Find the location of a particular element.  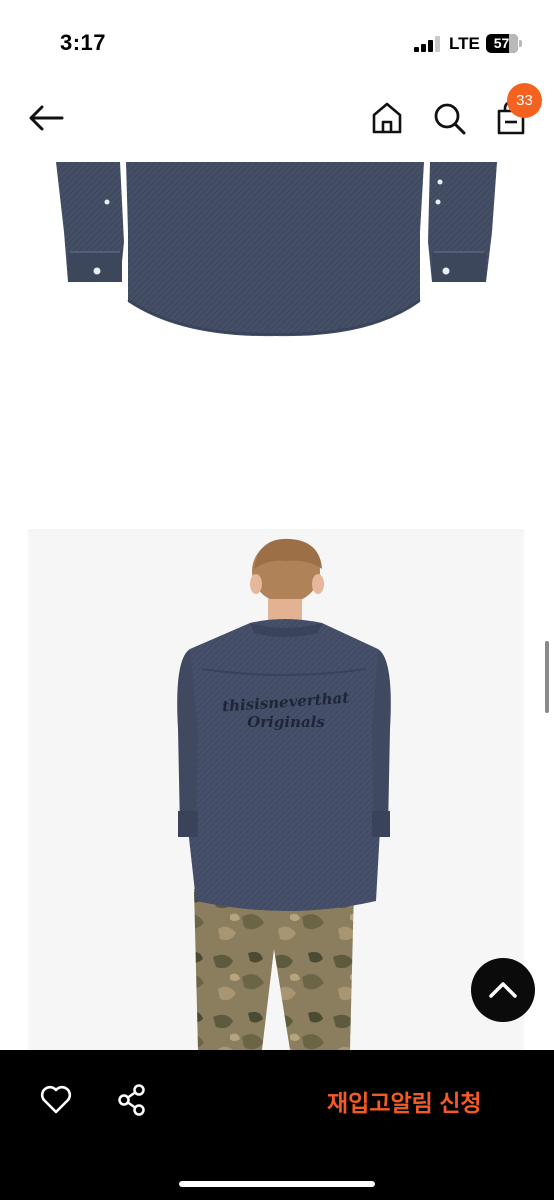

search-icon is located at coordinates (450, 119).